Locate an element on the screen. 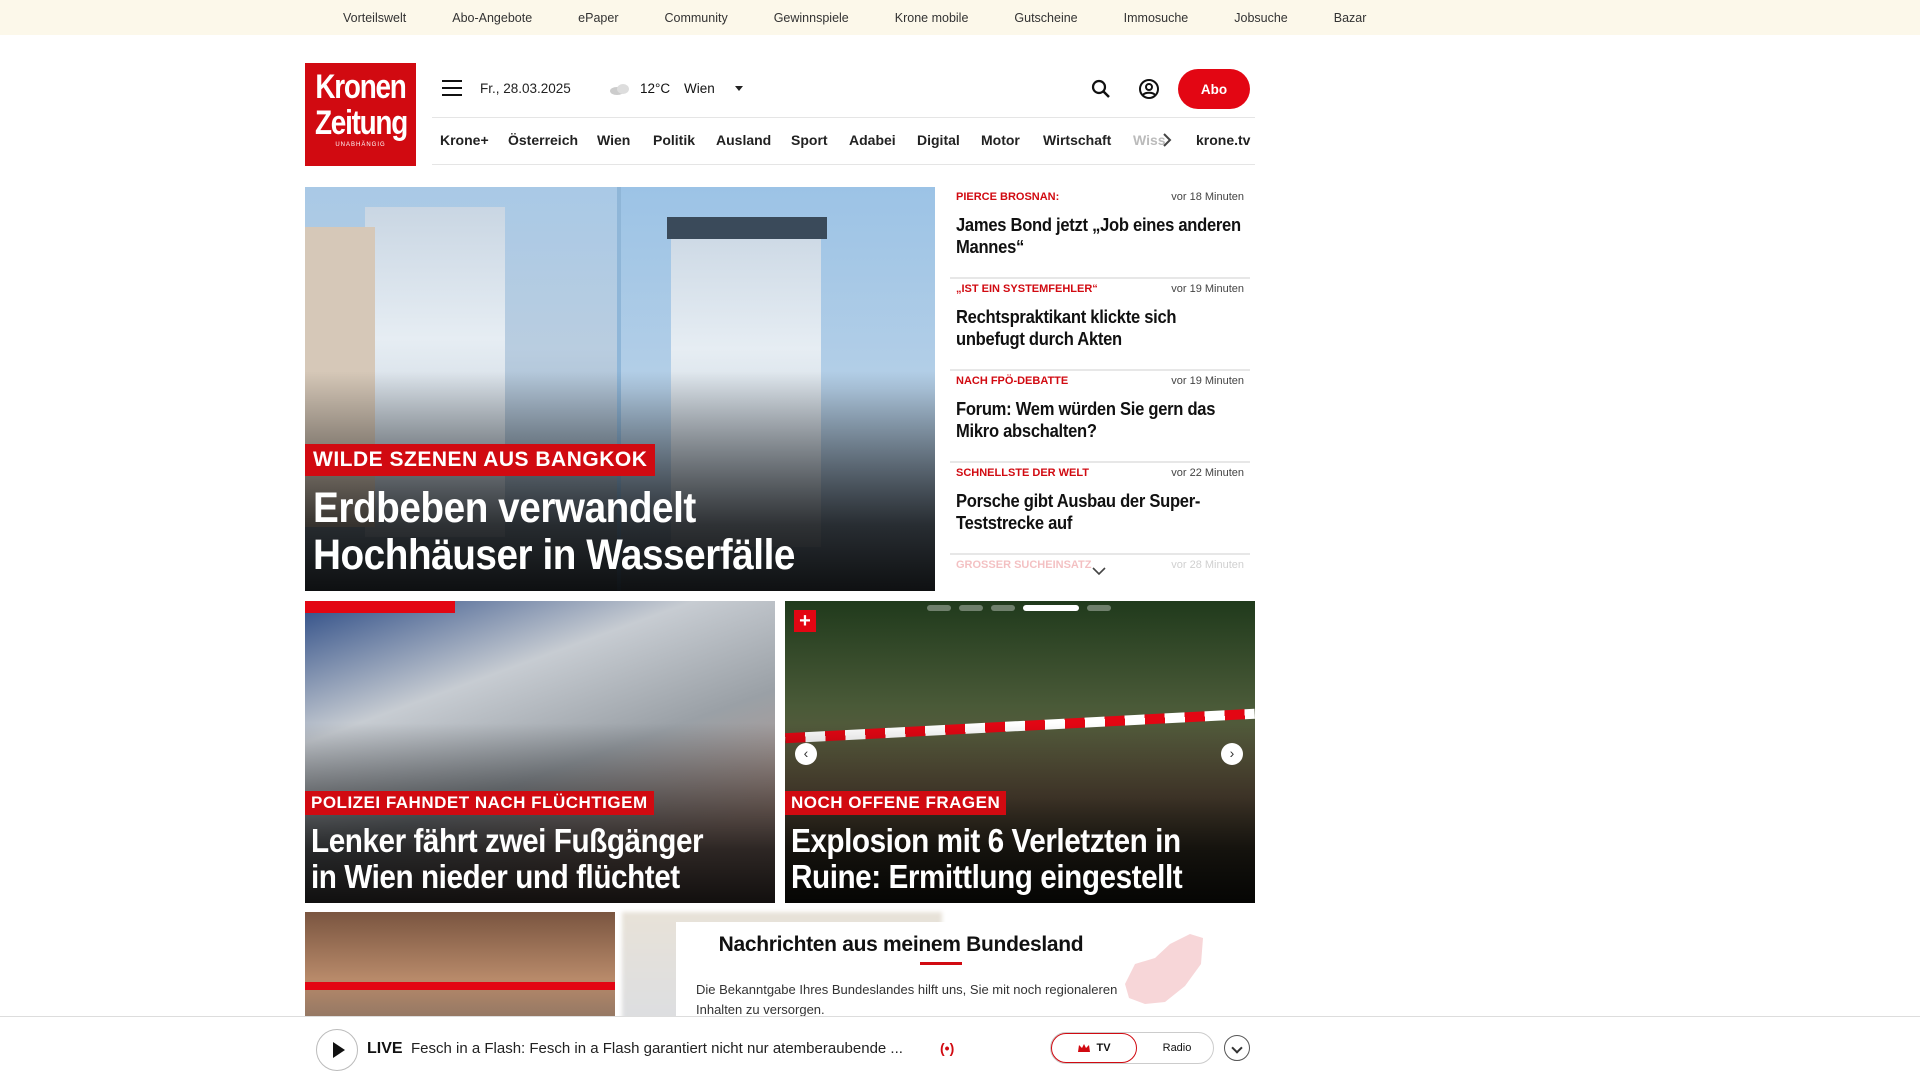  nav-item-politik: Politik is located at coordinates (674, 140).